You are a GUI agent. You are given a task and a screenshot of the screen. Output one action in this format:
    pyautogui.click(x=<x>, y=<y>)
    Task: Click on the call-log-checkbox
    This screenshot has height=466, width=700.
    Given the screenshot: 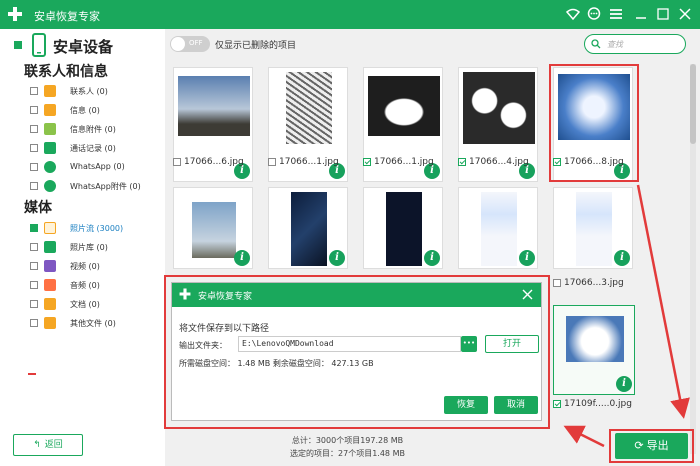 What is the action you would take?
    pyautogui.click(x=34, y=148)
    